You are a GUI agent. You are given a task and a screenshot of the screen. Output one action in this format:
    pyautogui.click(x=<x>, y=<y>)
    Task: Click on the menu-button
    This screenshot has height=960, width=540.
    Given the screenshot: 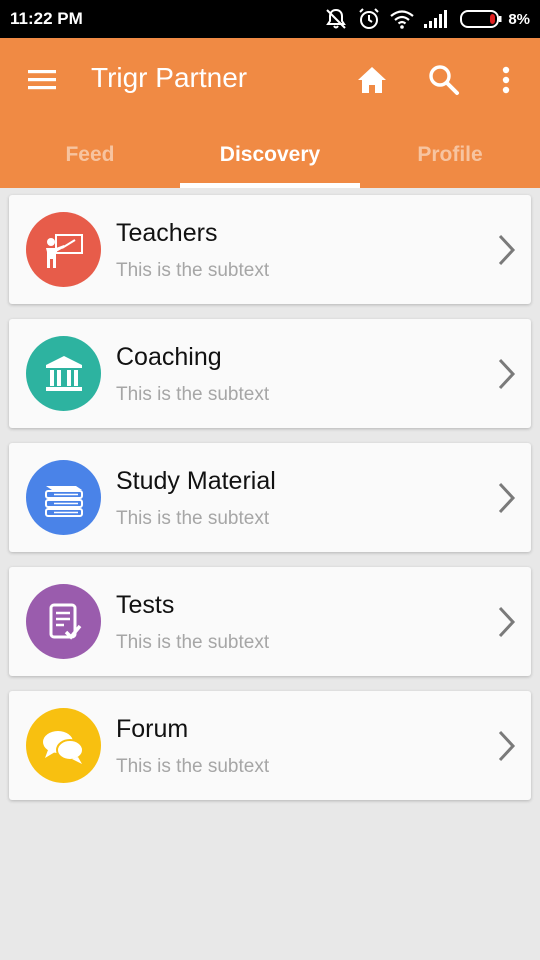 What is the action you would take?
    pyautogui.click(x=42, y=80)
    